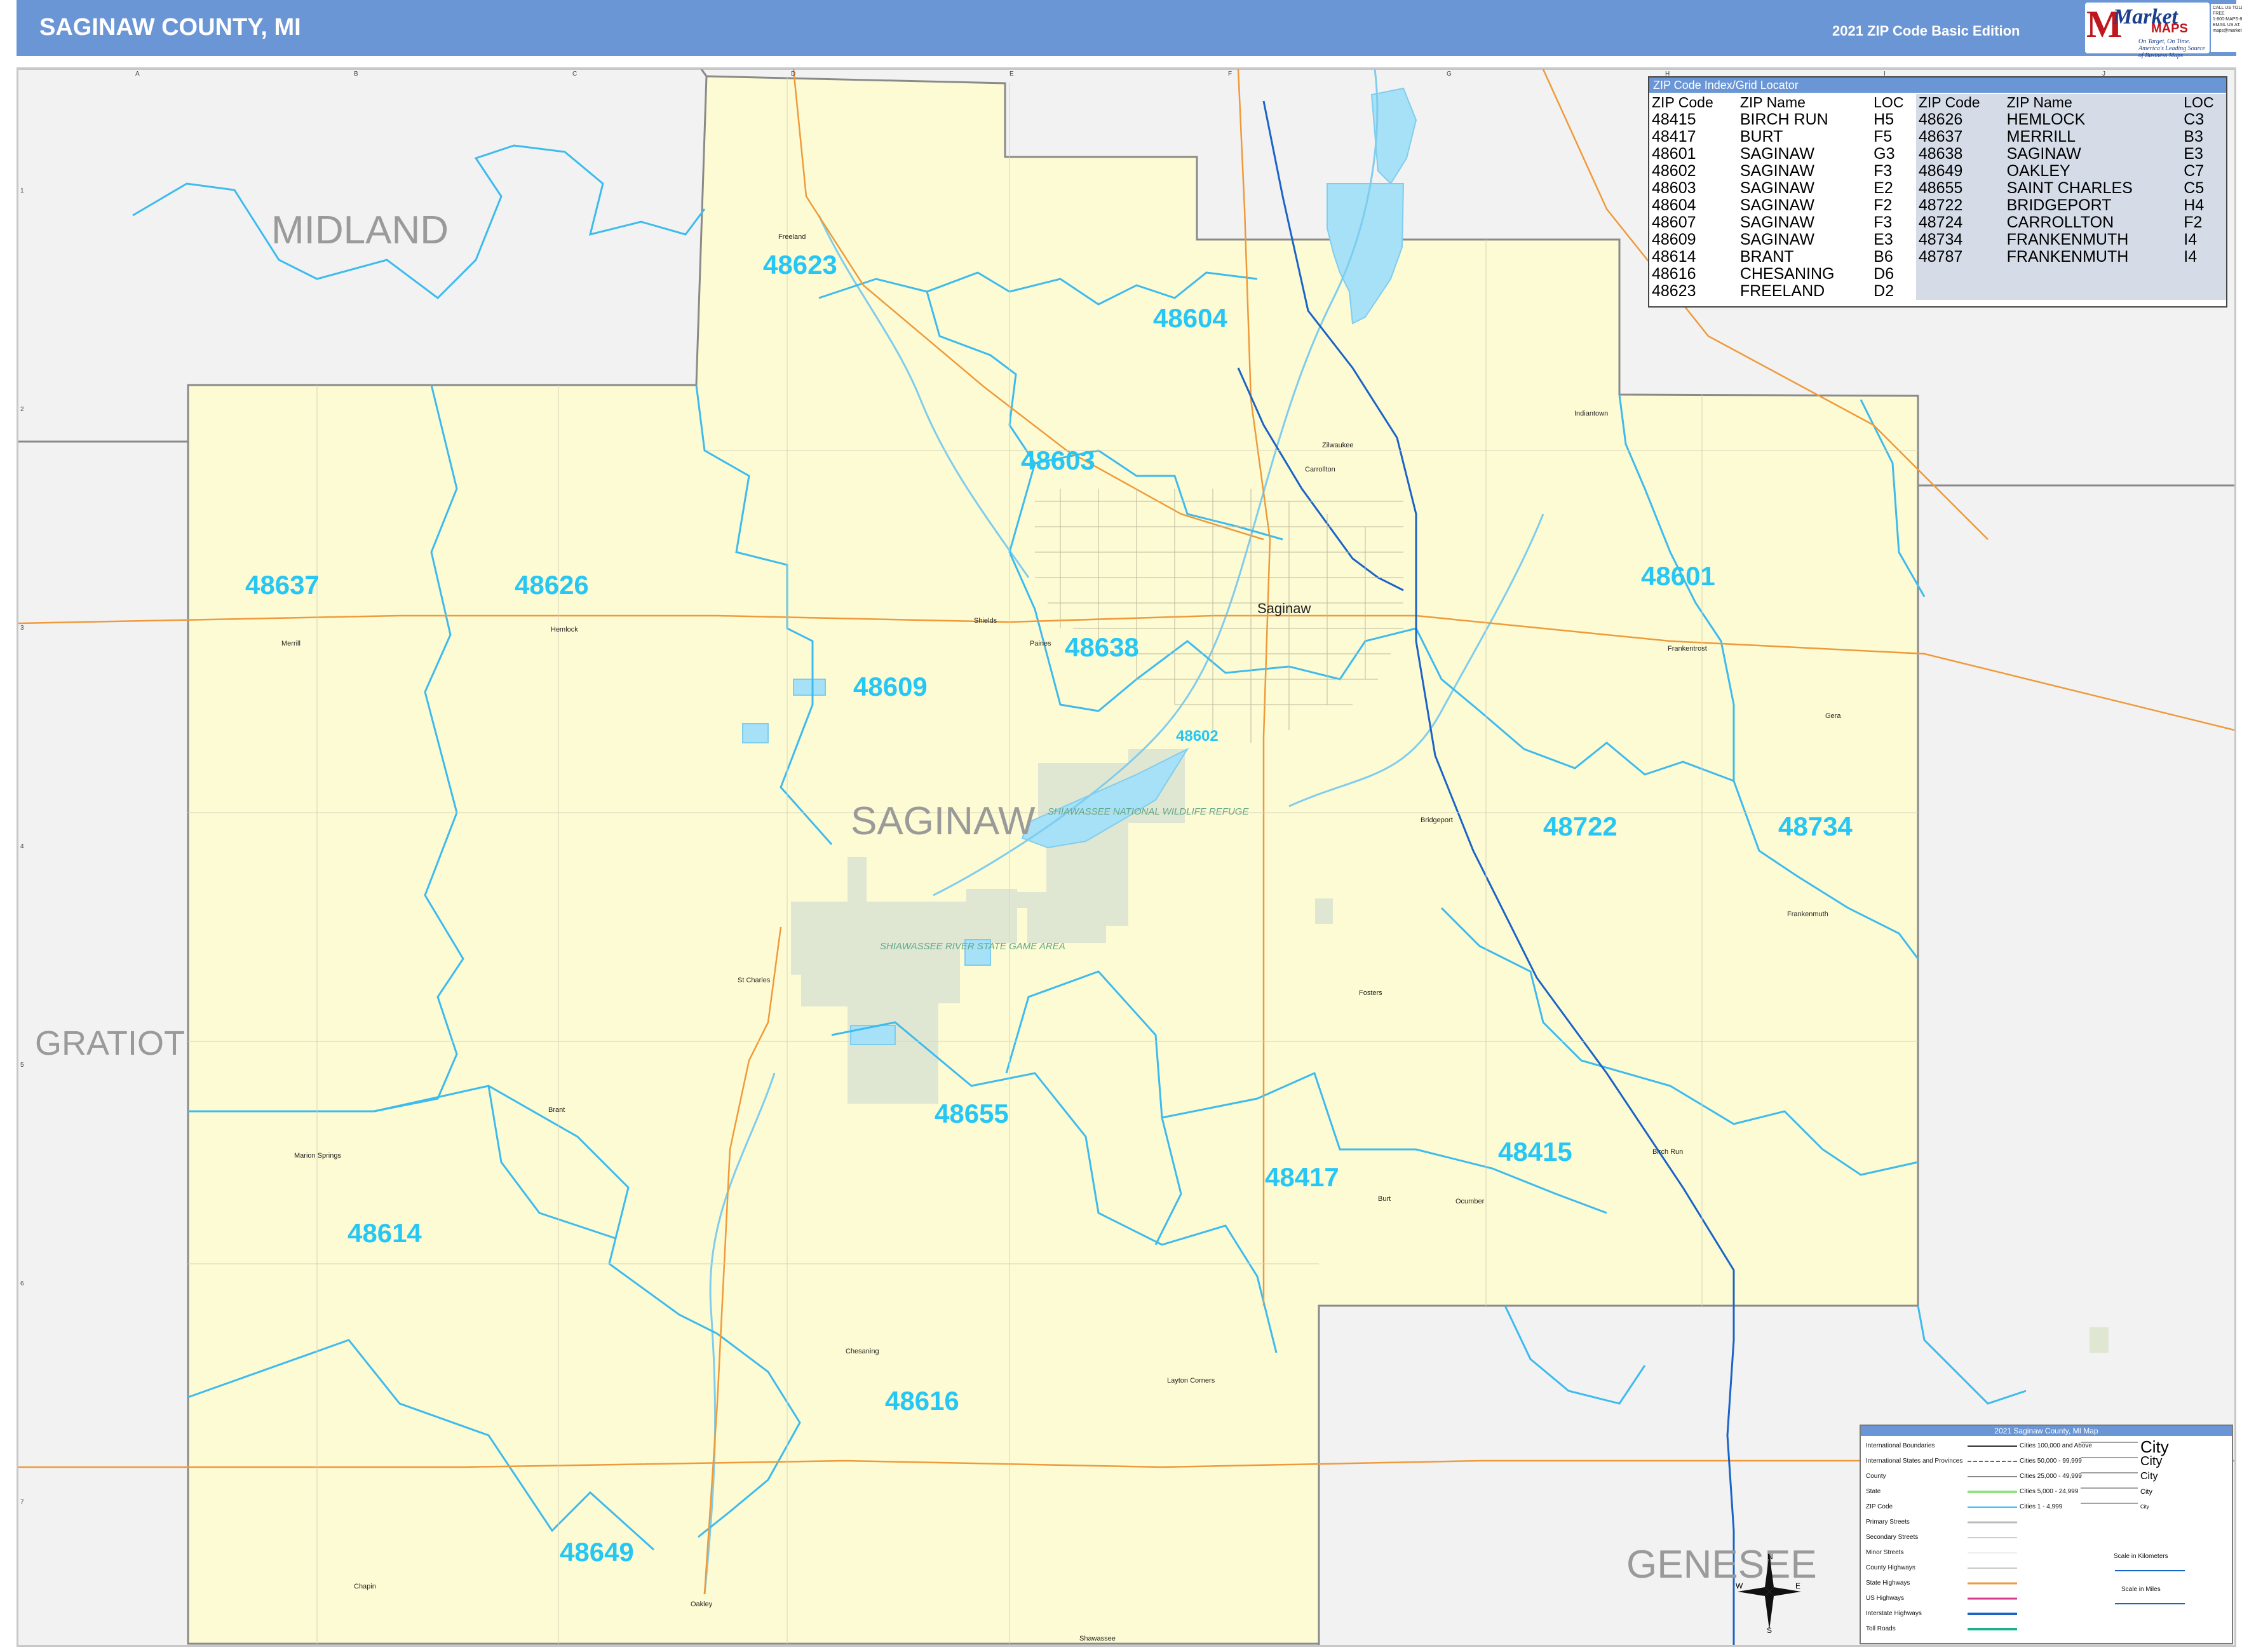 The width and height of the screenshot is (2242, 1652). What do you see at coordinates (862, 1352) in the screenshot?
I see `place-label: Chesaning` at bounding box center [862, 1352].